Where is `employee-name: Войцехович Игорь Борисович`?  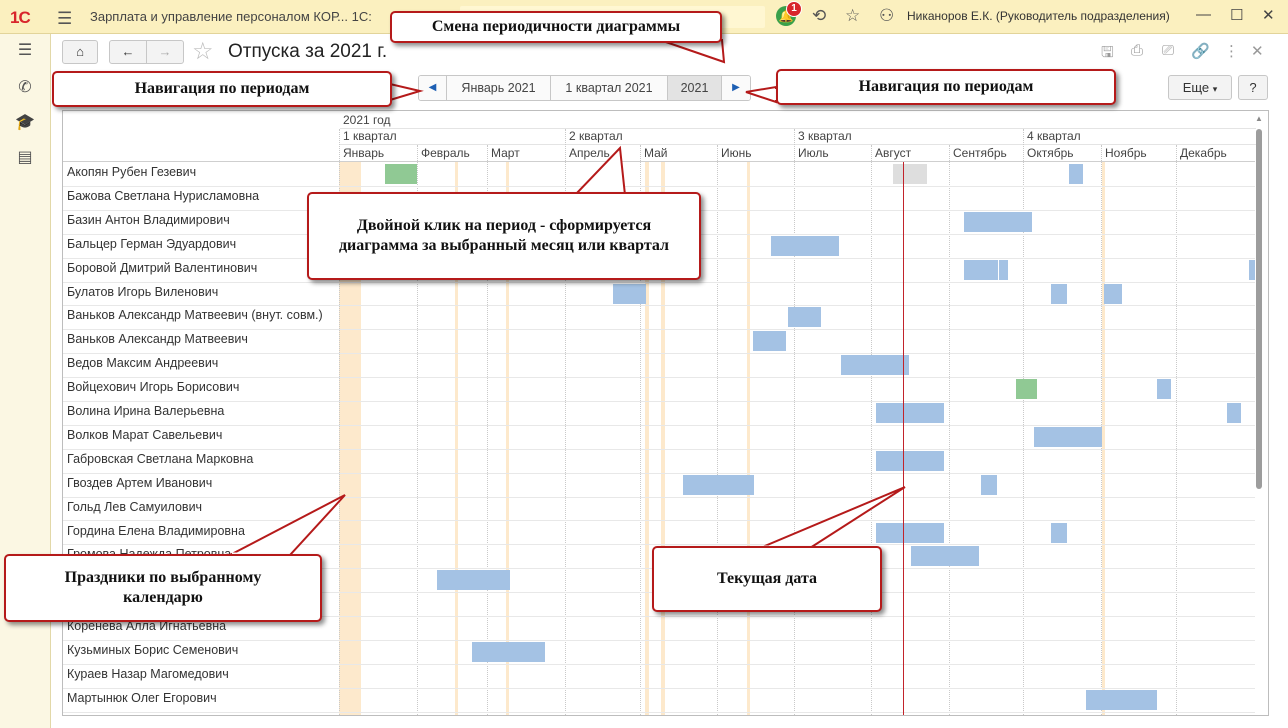 employee-name: Войцехович Игорь Борисович is located at coordinates (153, 387).